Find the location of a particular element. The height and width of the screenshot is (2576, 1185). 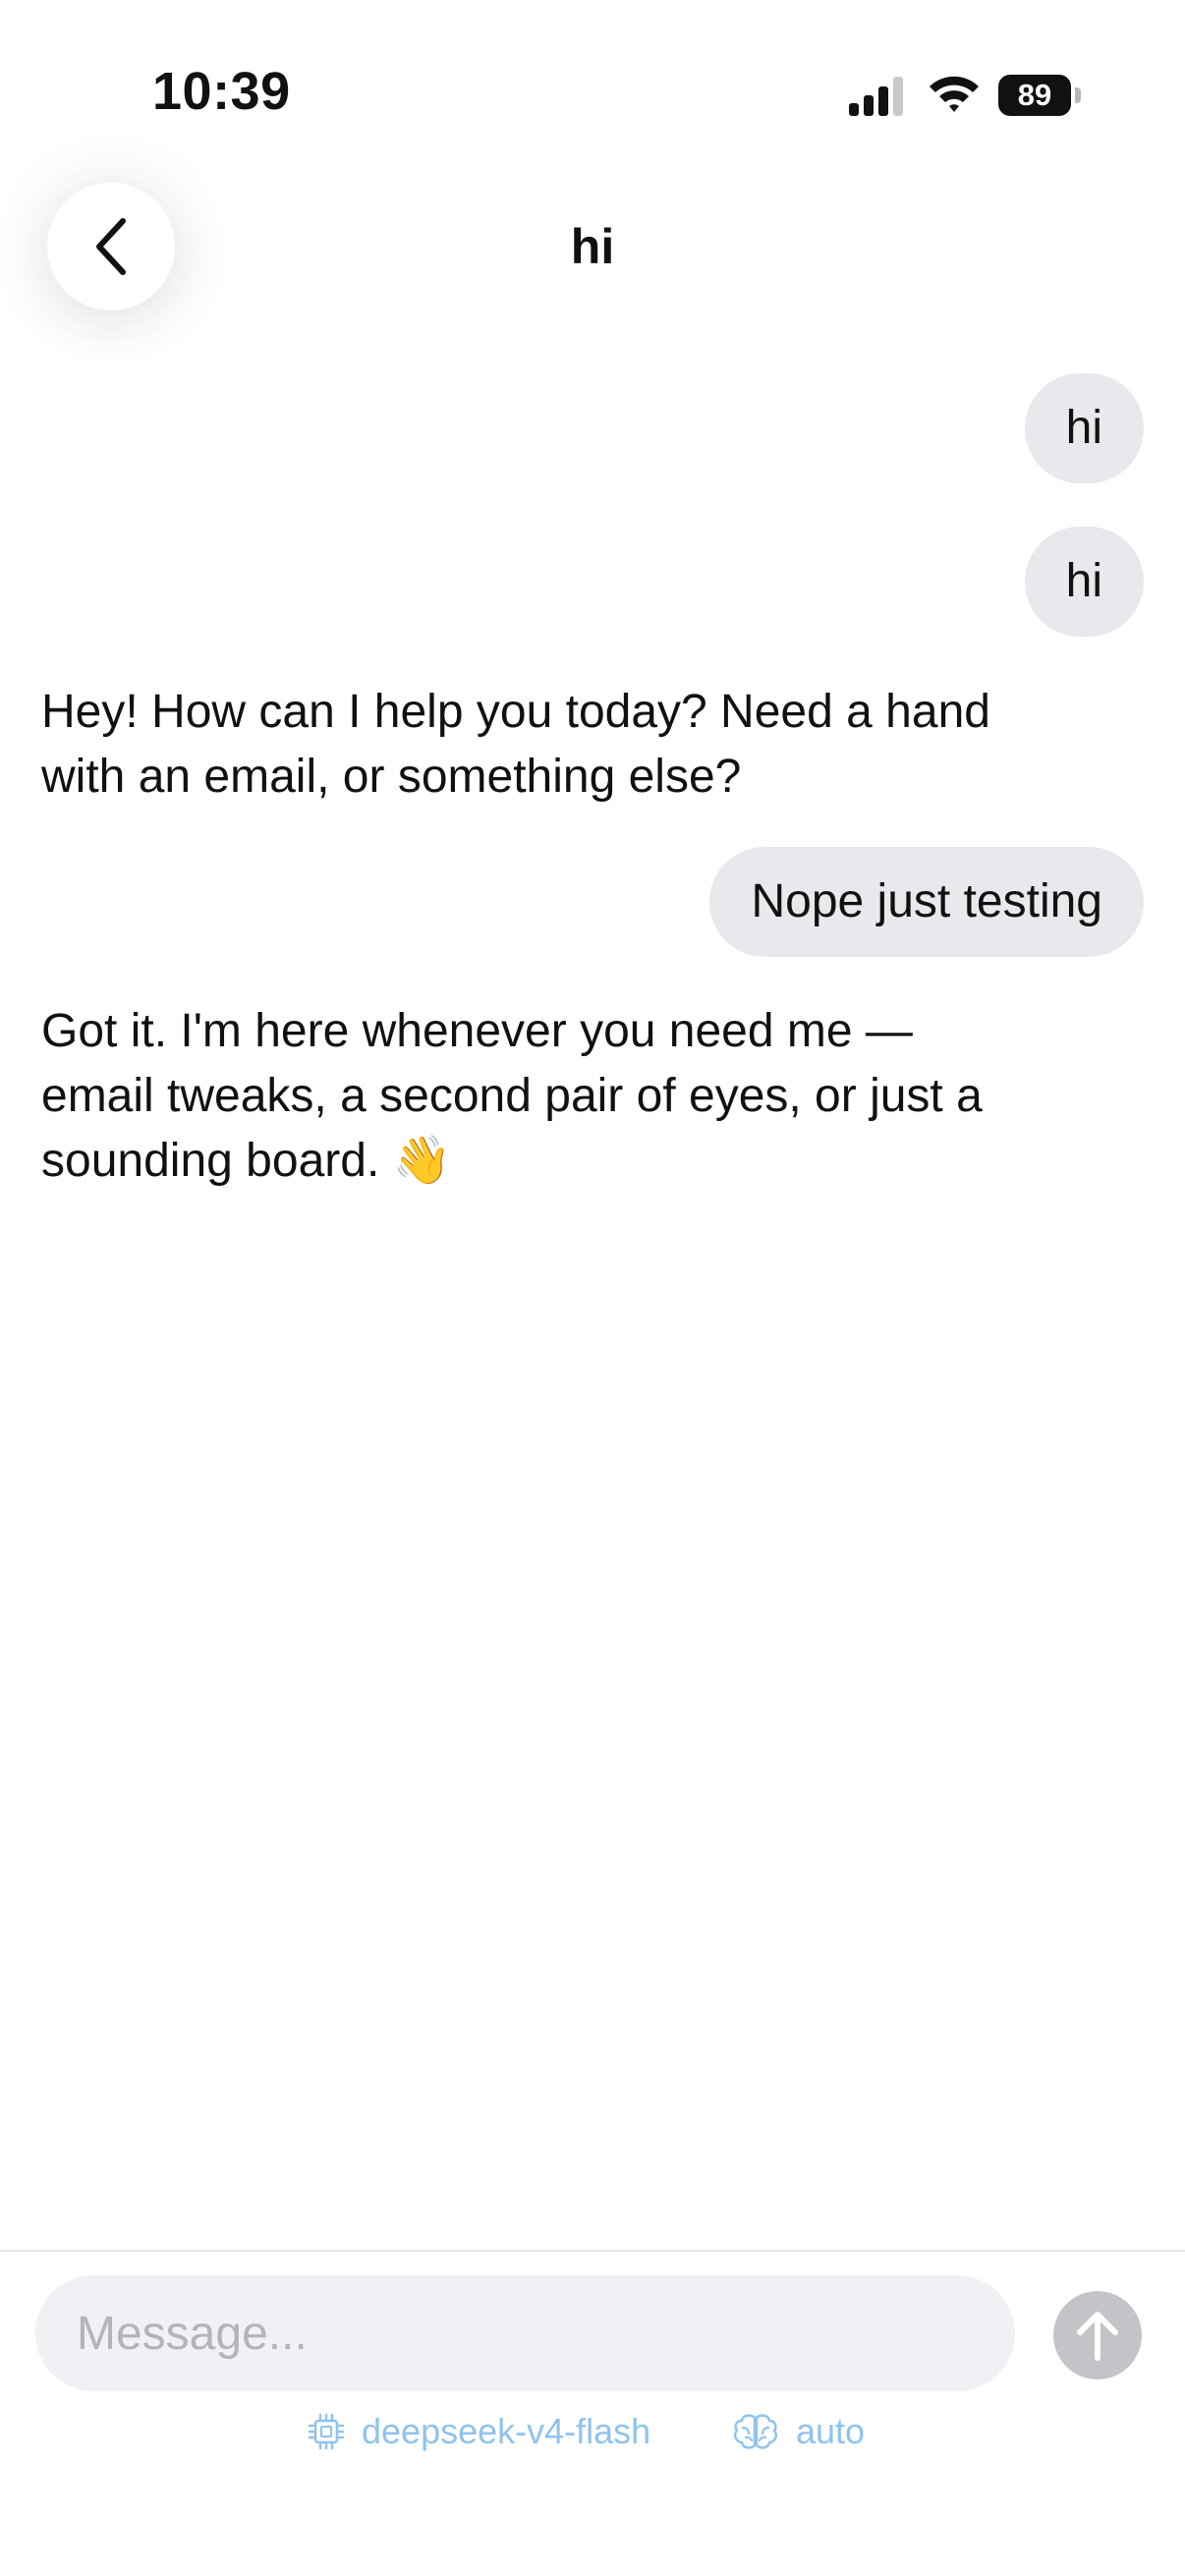

status-time: 10:39 is located at coordinates (222, 91).